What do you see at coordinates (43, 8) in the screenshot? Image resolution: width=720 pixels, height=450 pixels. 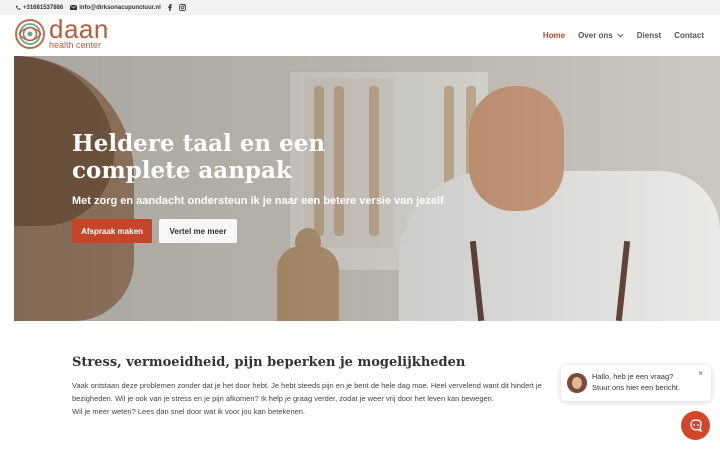 I see `phone-number: +31681537886` at bounding box center [43, 8].